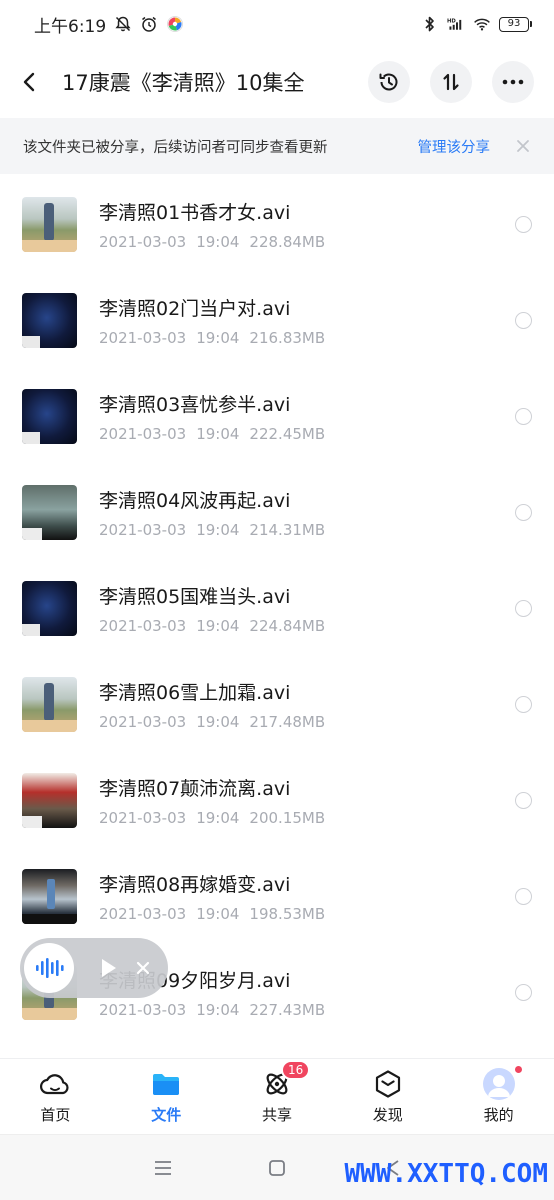  Describe the element at coordinates (94, 968) in the screenshot. I see `floating-audio-player` at that location.